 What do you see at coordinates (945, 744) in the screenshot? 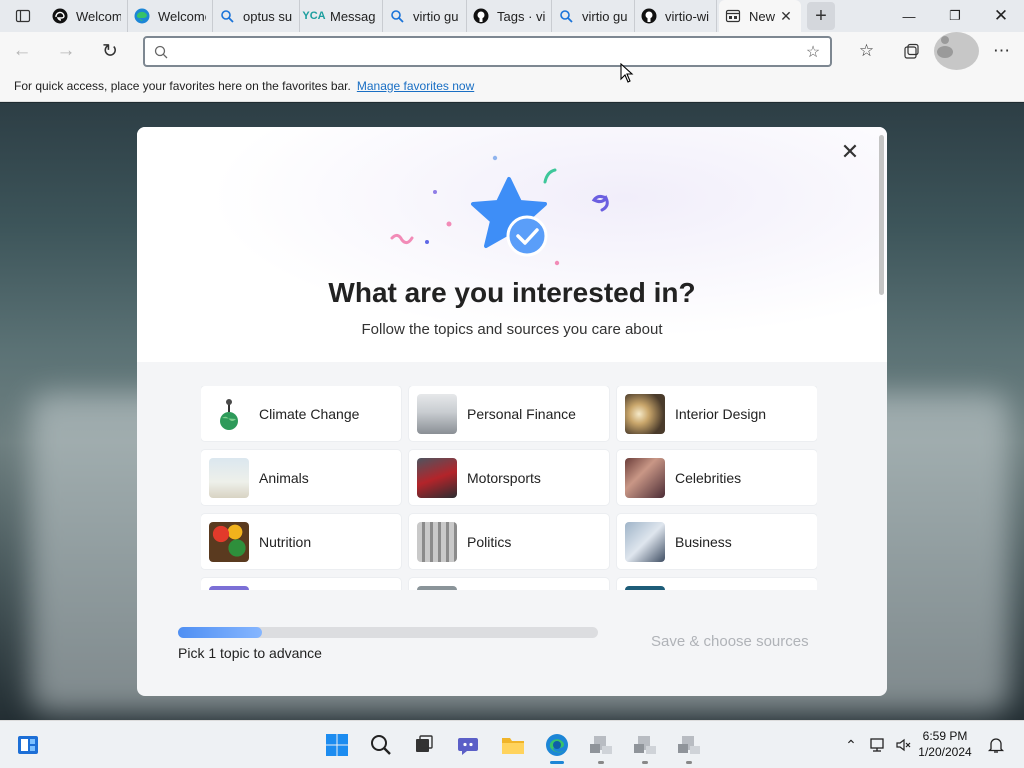
I see `clock: 6:59 PM 1/20/2024` at bounding box center [945, 744].